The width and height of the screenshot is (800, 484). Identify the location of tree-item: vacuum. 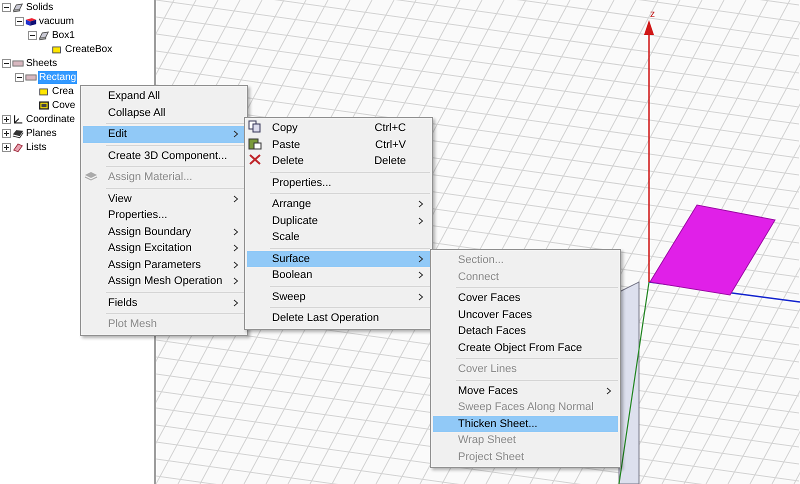
(57, 21).